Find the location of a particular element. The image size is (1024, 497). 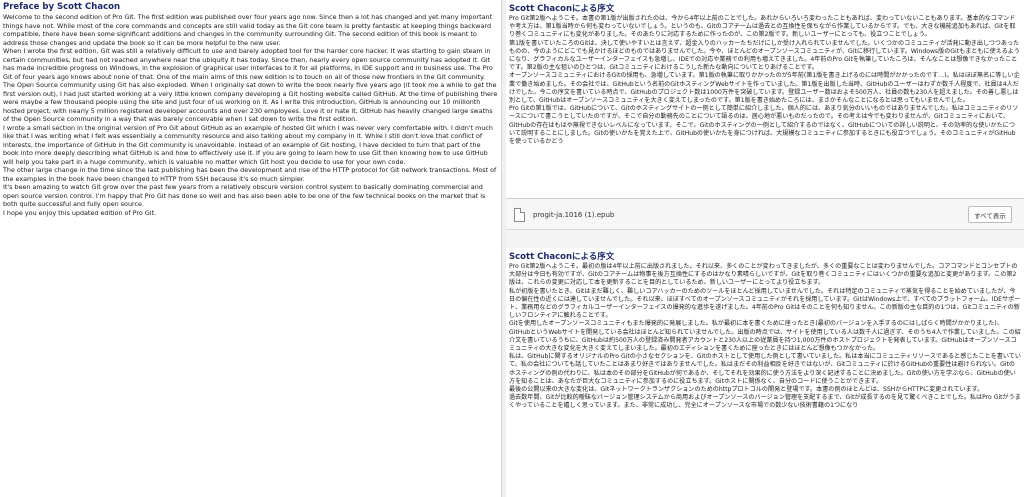

download-bar: progit-ja.1016 (1).epub すべて表示 is located at coordinates (765, 213).